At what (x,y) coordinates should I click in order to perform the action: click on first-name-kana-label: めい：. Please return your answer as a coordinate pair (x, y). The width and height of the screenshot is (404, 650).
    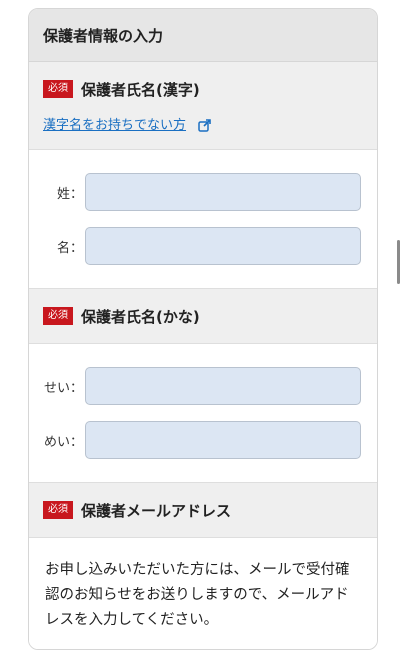
    Looking at the image, I should click on (63, 442).